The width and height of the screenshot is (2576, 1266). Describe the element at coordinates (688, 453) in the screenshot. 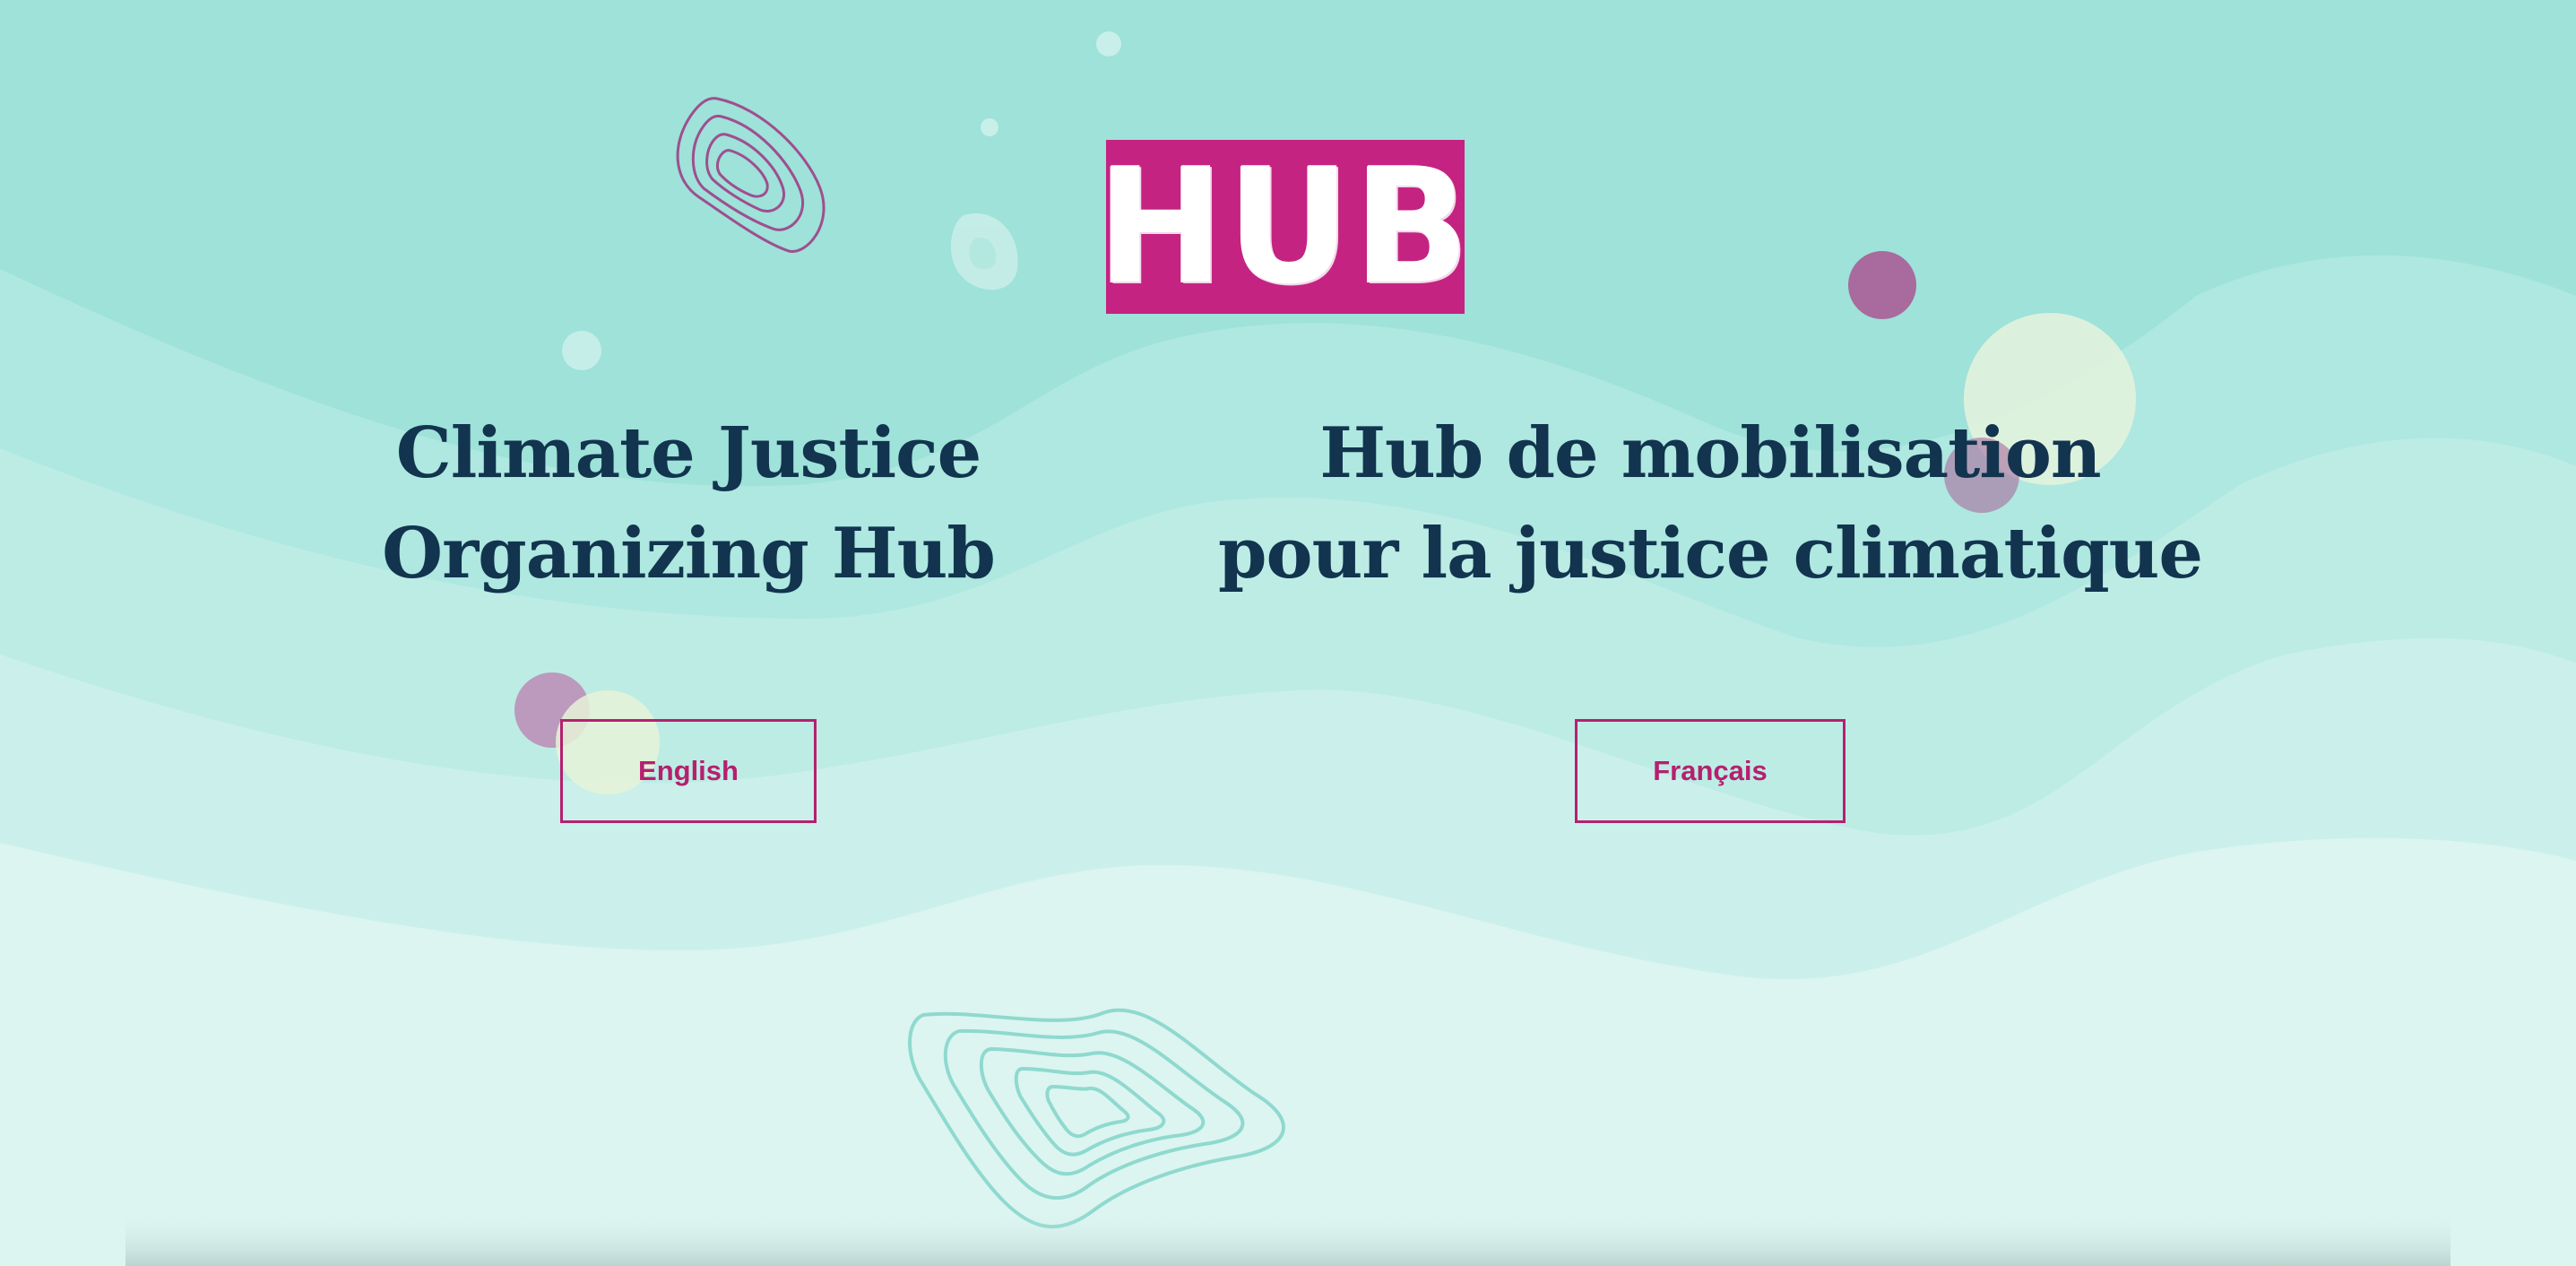

I see `english-title-line-1: Climate Justice` at that location.